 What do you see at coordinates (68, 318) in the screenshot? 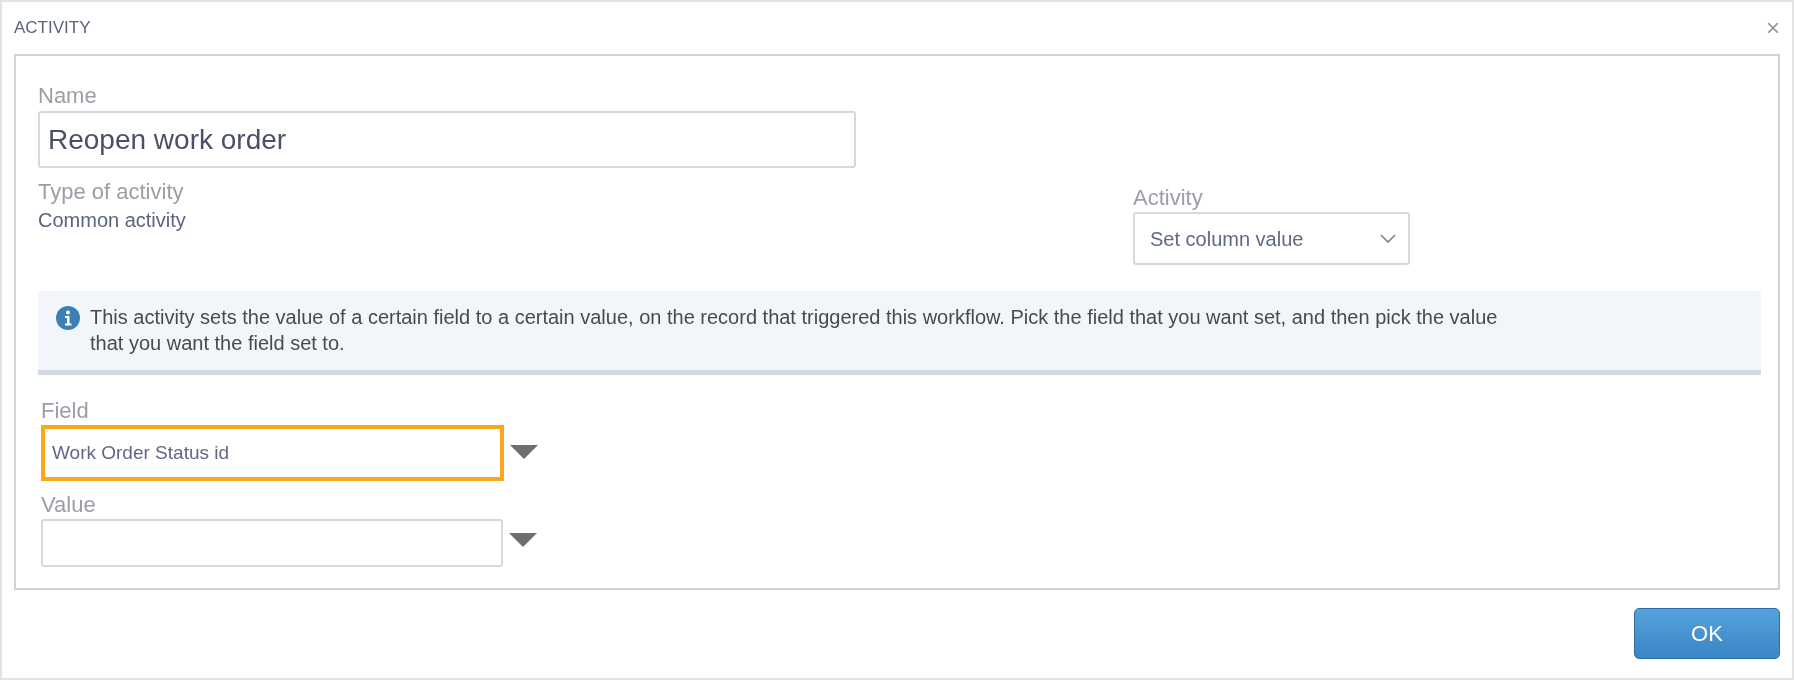
I see `info-icon` at bounding box center [68, 318].